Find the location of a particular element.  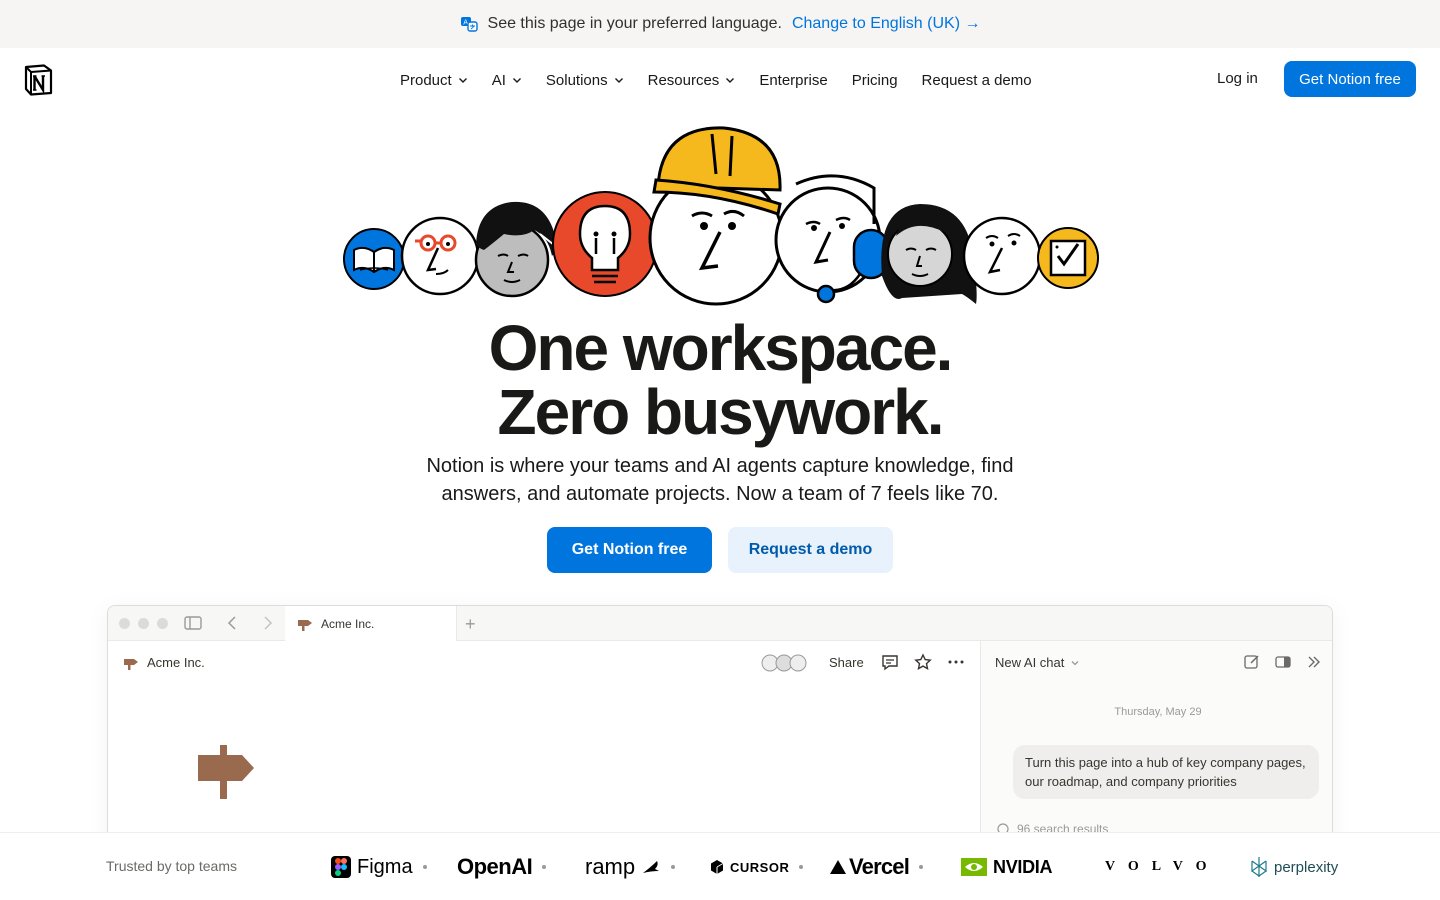

nav-item-enterprise: Enterprise is located at coordinates (793, 80).